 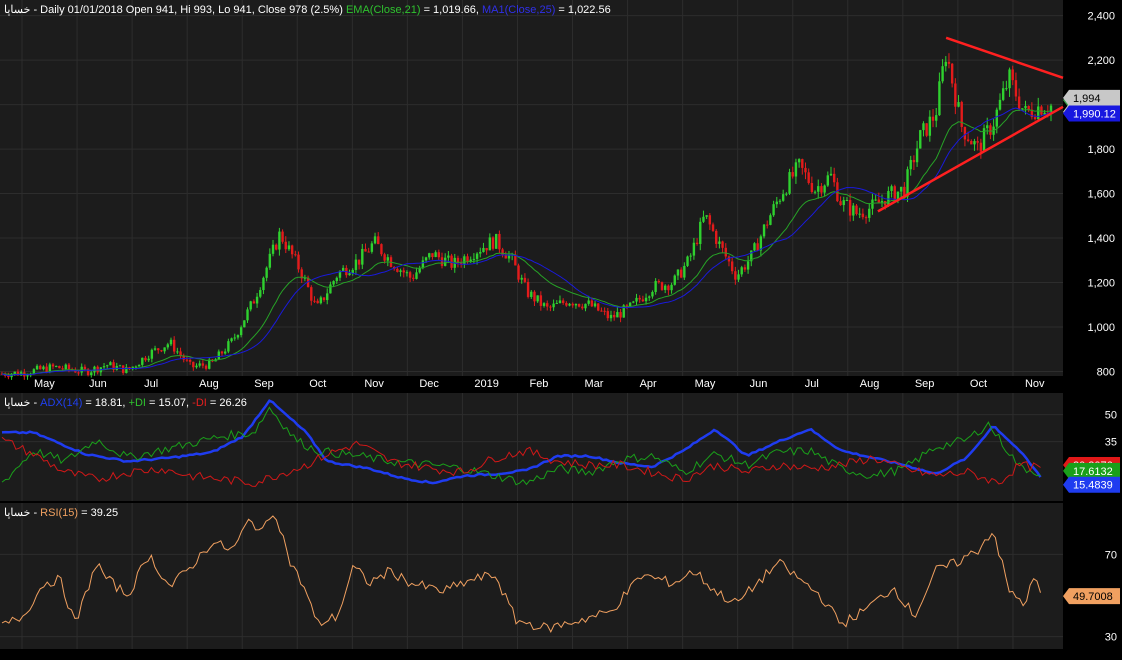 What do you see at coordinates (1106, 373) in the screenshot?
I see `y-tick-label: 800` at bounding box center [1106, 373].